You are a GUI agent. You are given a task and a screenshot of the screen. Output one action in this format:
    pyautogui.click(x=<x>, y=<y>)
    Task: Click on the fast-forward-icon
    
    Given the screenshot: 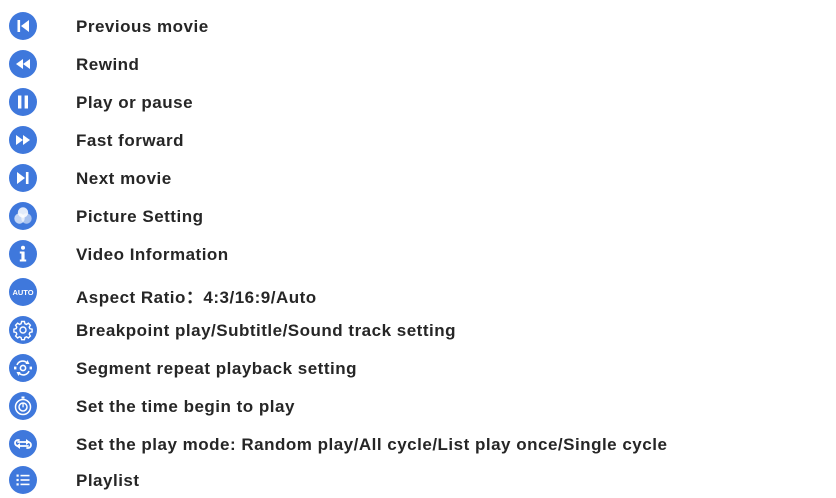 What is the action you would take?
    pyautogui.click(x=23, y=140)
    